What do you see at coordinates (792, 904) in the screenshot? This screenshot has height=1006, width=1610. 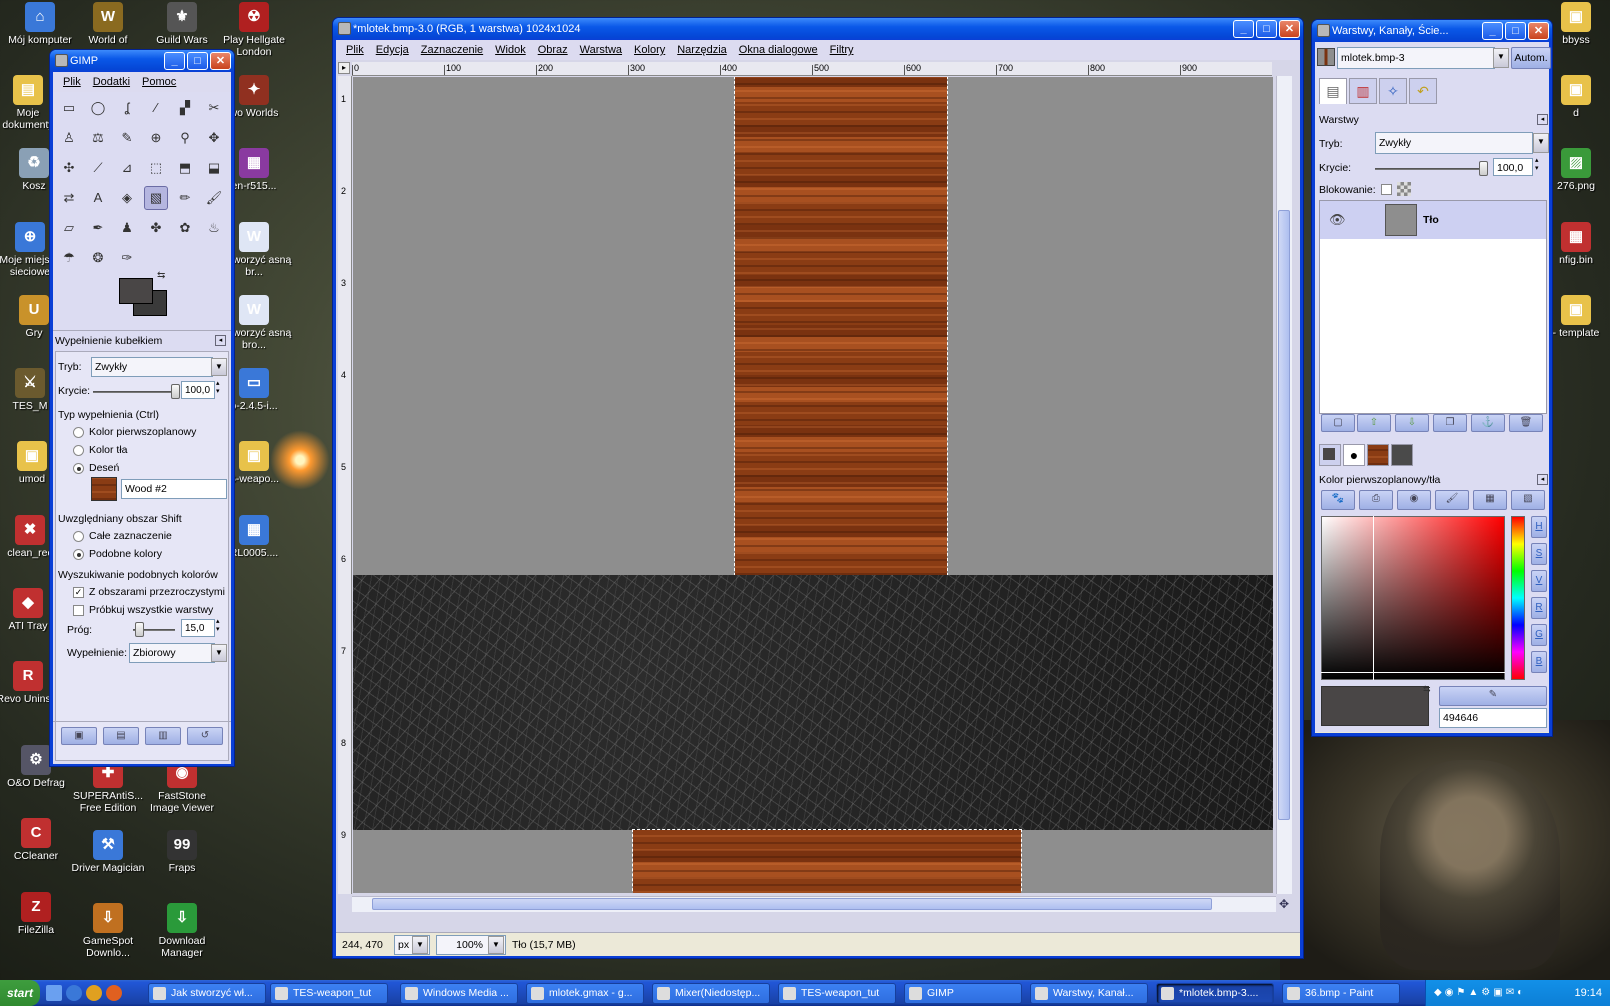 I see `horizontal-scroll-thumb` at bounding box center [792, 904].